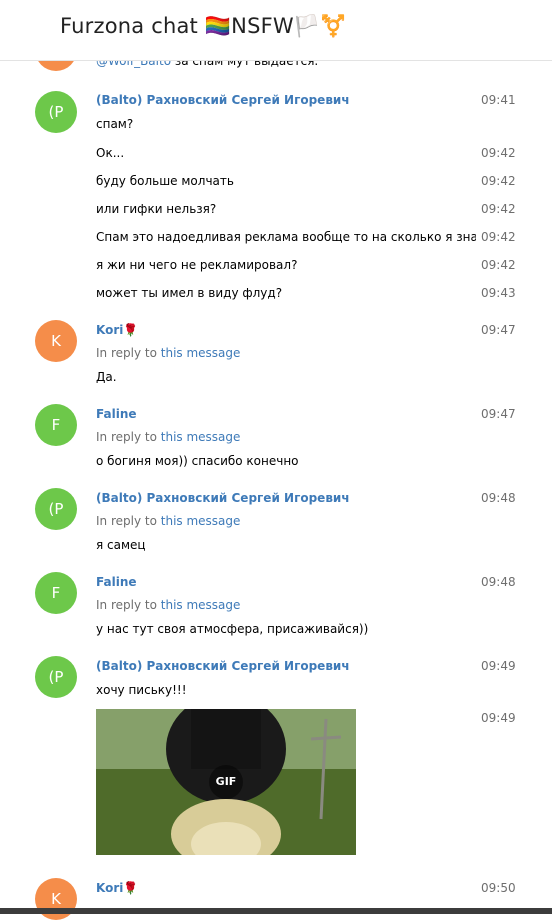  Describe the element at coordinates (197, 461) in the screenshot. I see `message-text: о богиня моя)) спасибо конечно` at that location.